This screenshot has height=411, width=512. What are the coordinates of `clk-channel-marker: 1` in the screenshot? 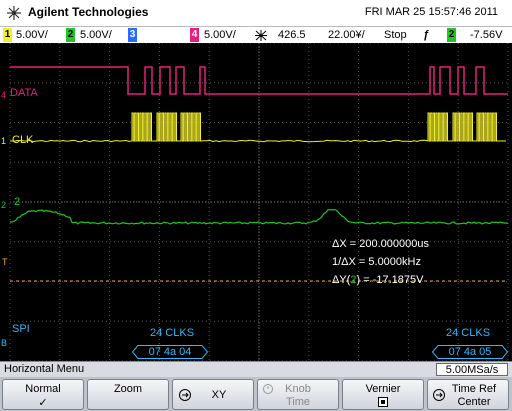 It's located at (3, 141).